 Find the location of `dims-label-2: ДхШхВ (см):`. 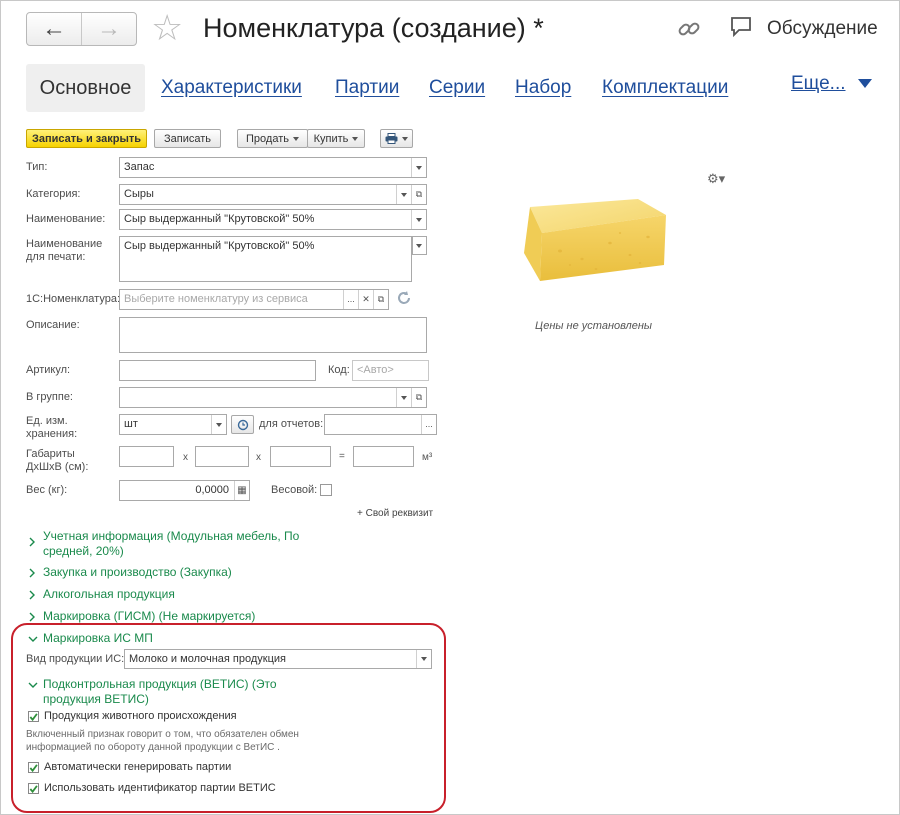

dims-label-2: ДхШхВ (см): is located at coordinates (57, 467).